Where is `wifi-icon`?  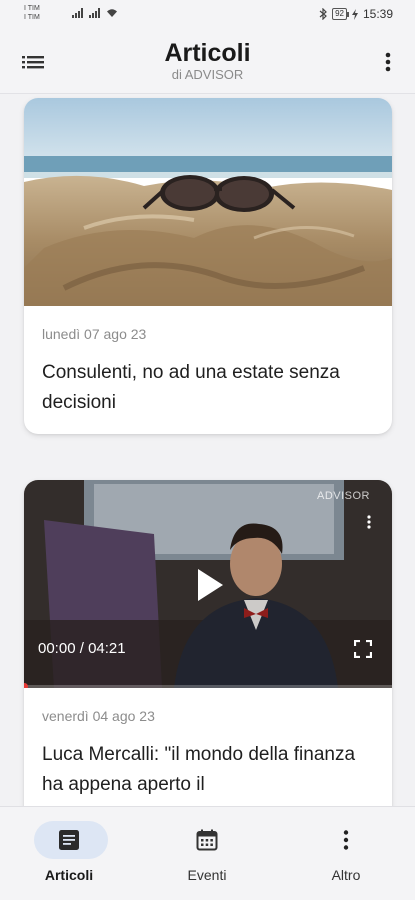
wifi-icon is located at coordinates (112, 13).